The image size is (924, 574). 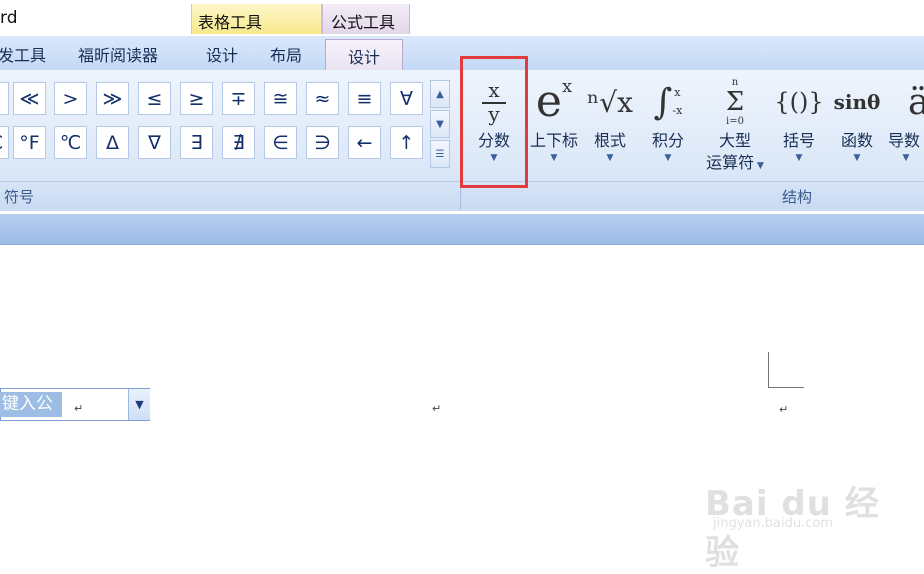 I want to click on equation-options-button: ▼, so click(x=139, y=404).